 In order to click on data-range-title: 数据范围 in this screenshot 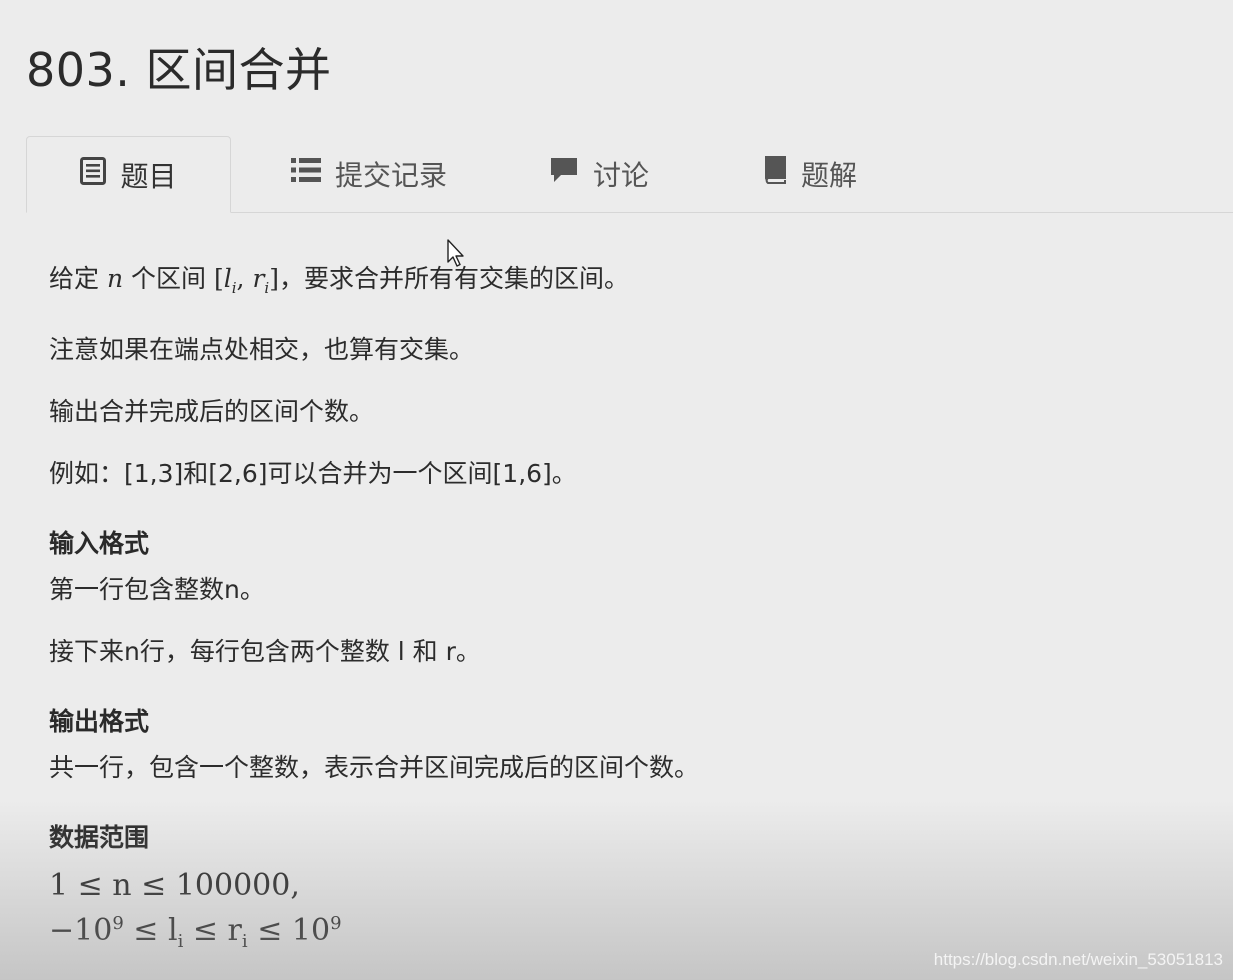, I will do `click(99, 837)`.